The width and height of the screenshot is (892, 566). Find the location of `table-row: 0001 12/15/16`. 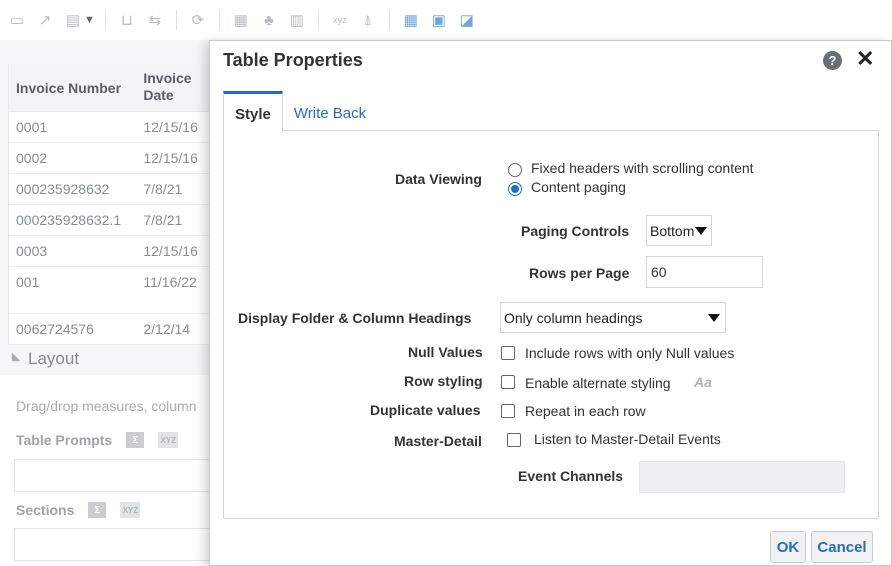

table-row: 0001 12/15/16 is located at coordinates (109, 127).